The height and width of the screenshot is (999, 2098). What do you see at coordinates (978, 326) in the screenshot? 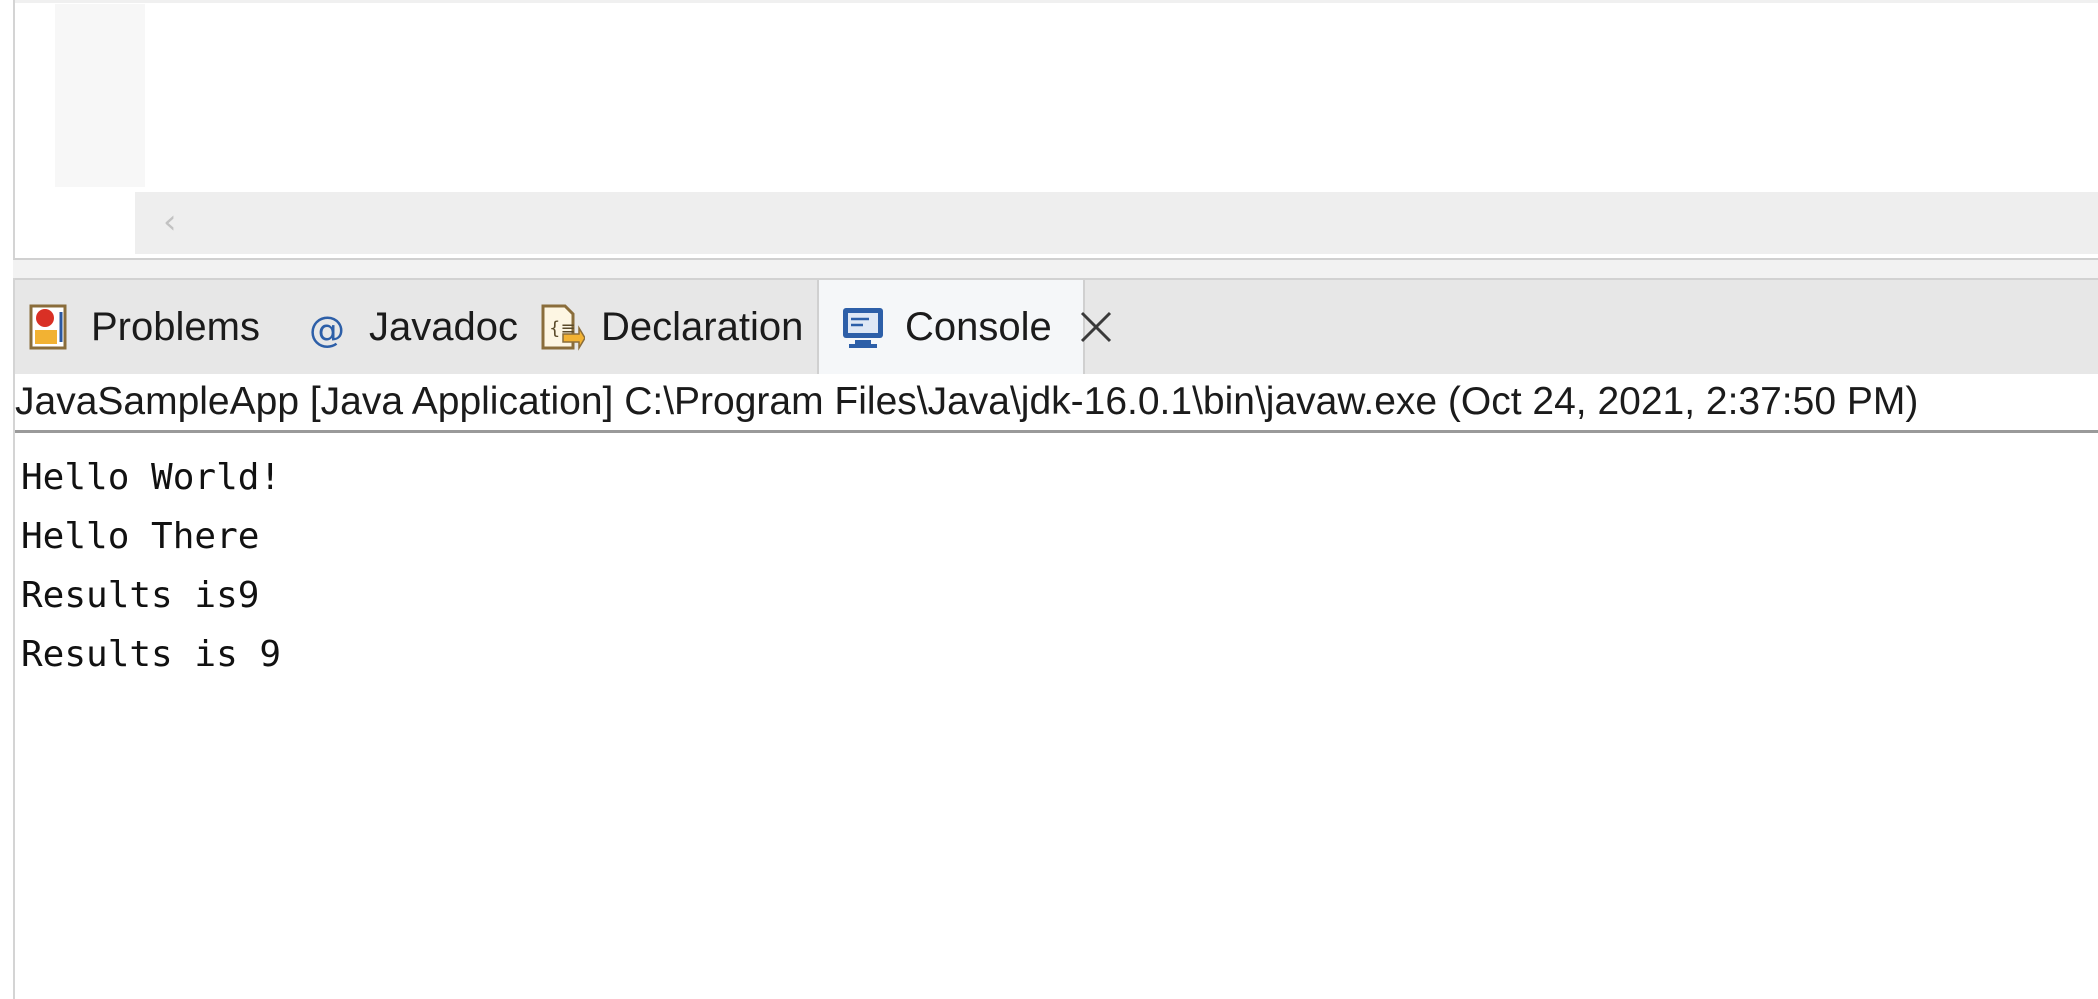
I see `tab-console-label: Console` at bounding box center [978, 326].